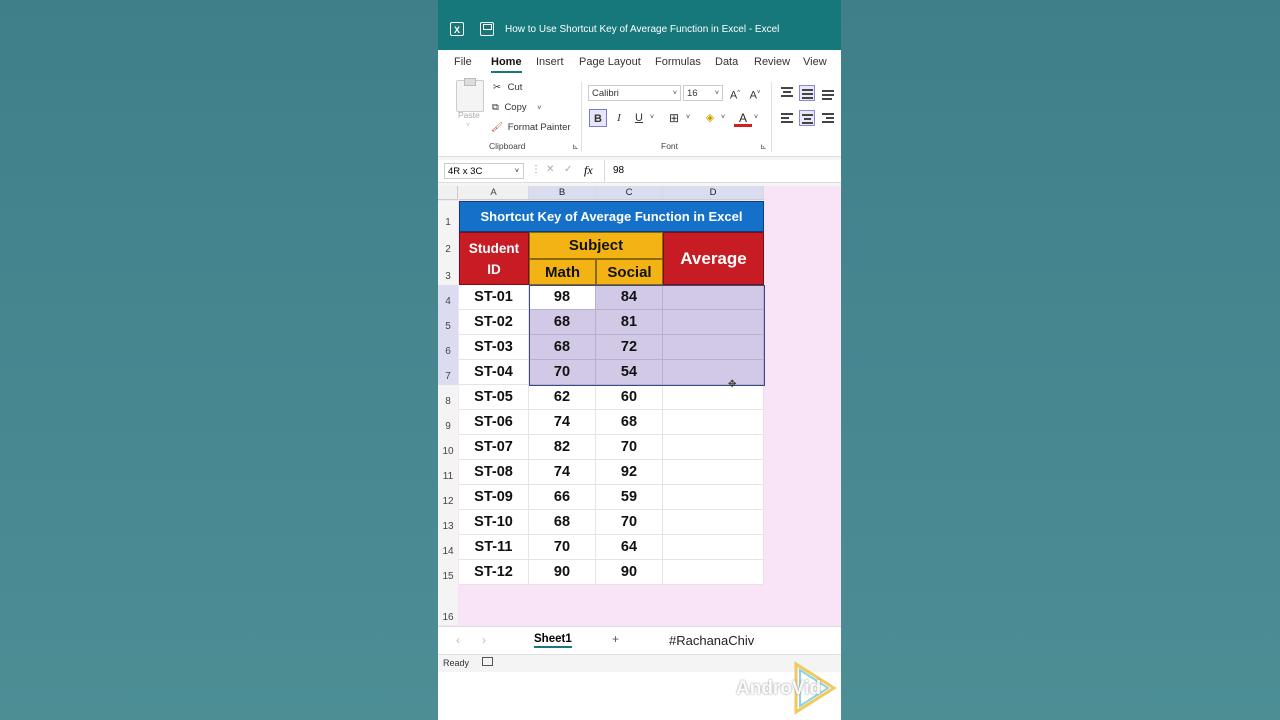  What do you see at coordinates (448, 372) in the screenshot?
I see `row-header: 7` at bounding box center [448, 372].